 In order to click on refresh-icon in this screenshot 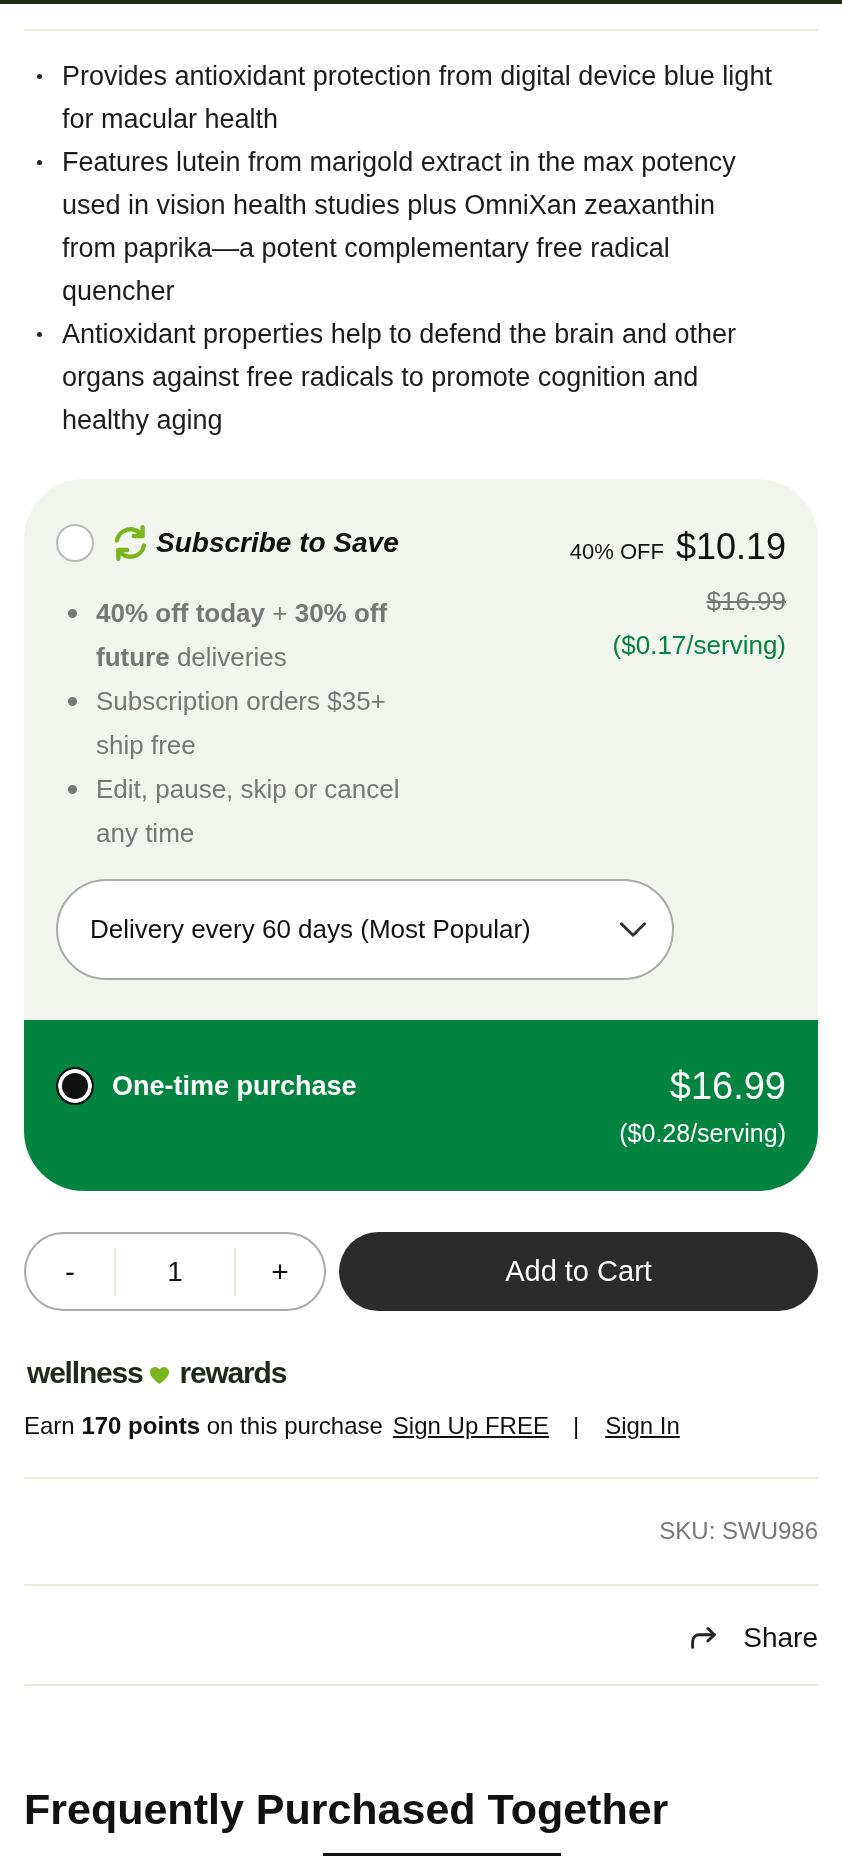, I will do `click(131, 543)`.